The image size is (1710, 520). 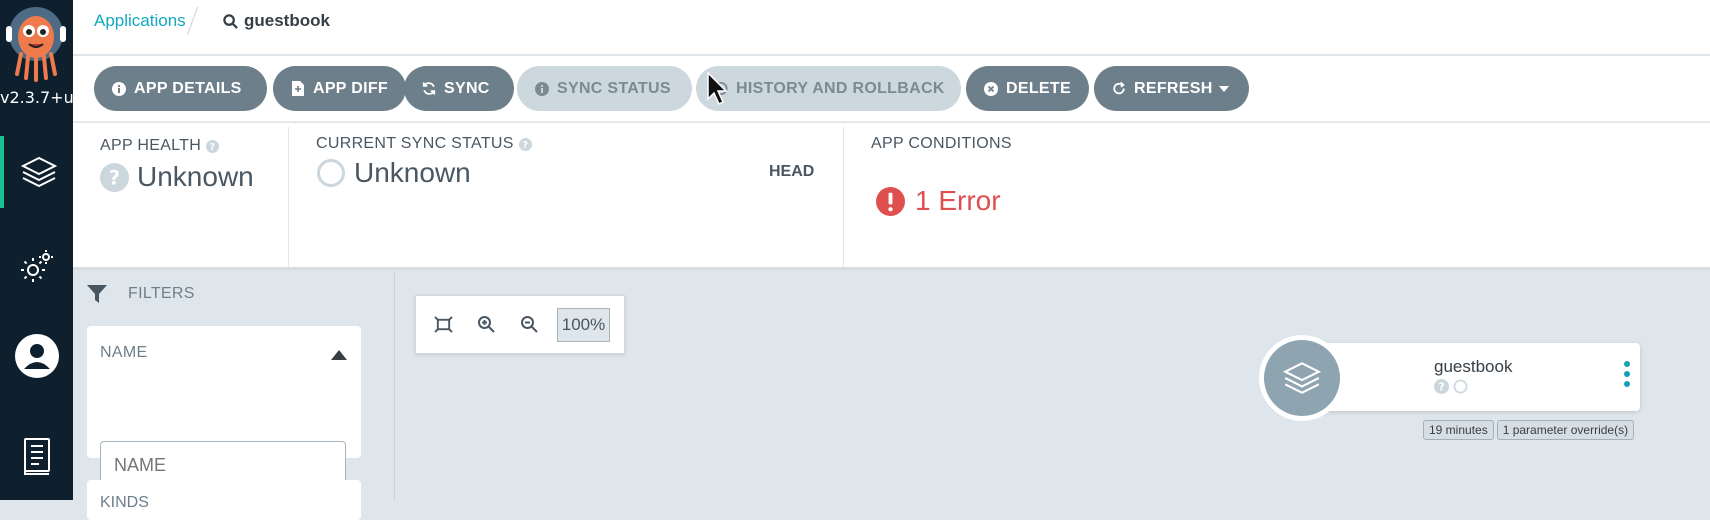 I want to click on history-rollback-button: HISTORY AND ROLLBACK, so click(x=828, y=88).